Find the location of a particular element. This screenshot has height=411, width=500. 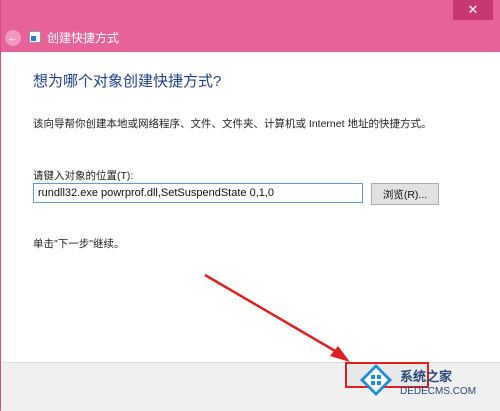

watermark: 系统之家 DEDECMS.COM is located at coordinates (424, 381).